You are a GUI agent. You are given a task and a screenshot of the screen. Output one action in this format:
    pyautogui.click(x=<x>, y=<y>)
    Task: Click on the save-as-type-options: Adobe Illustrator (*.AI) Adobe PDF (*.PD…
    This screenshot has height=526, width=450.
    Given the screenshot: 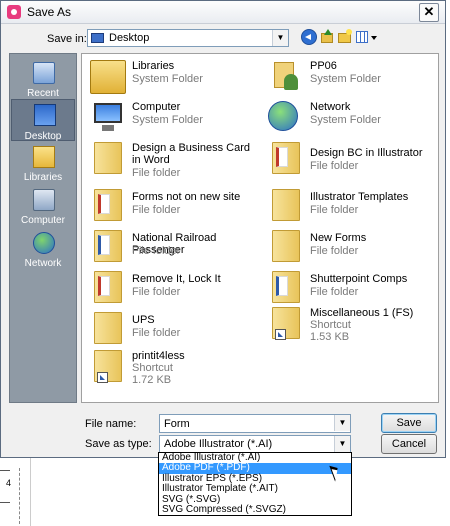 What is the action you would take?
    pyautogui.click(x=255, y=484)
    